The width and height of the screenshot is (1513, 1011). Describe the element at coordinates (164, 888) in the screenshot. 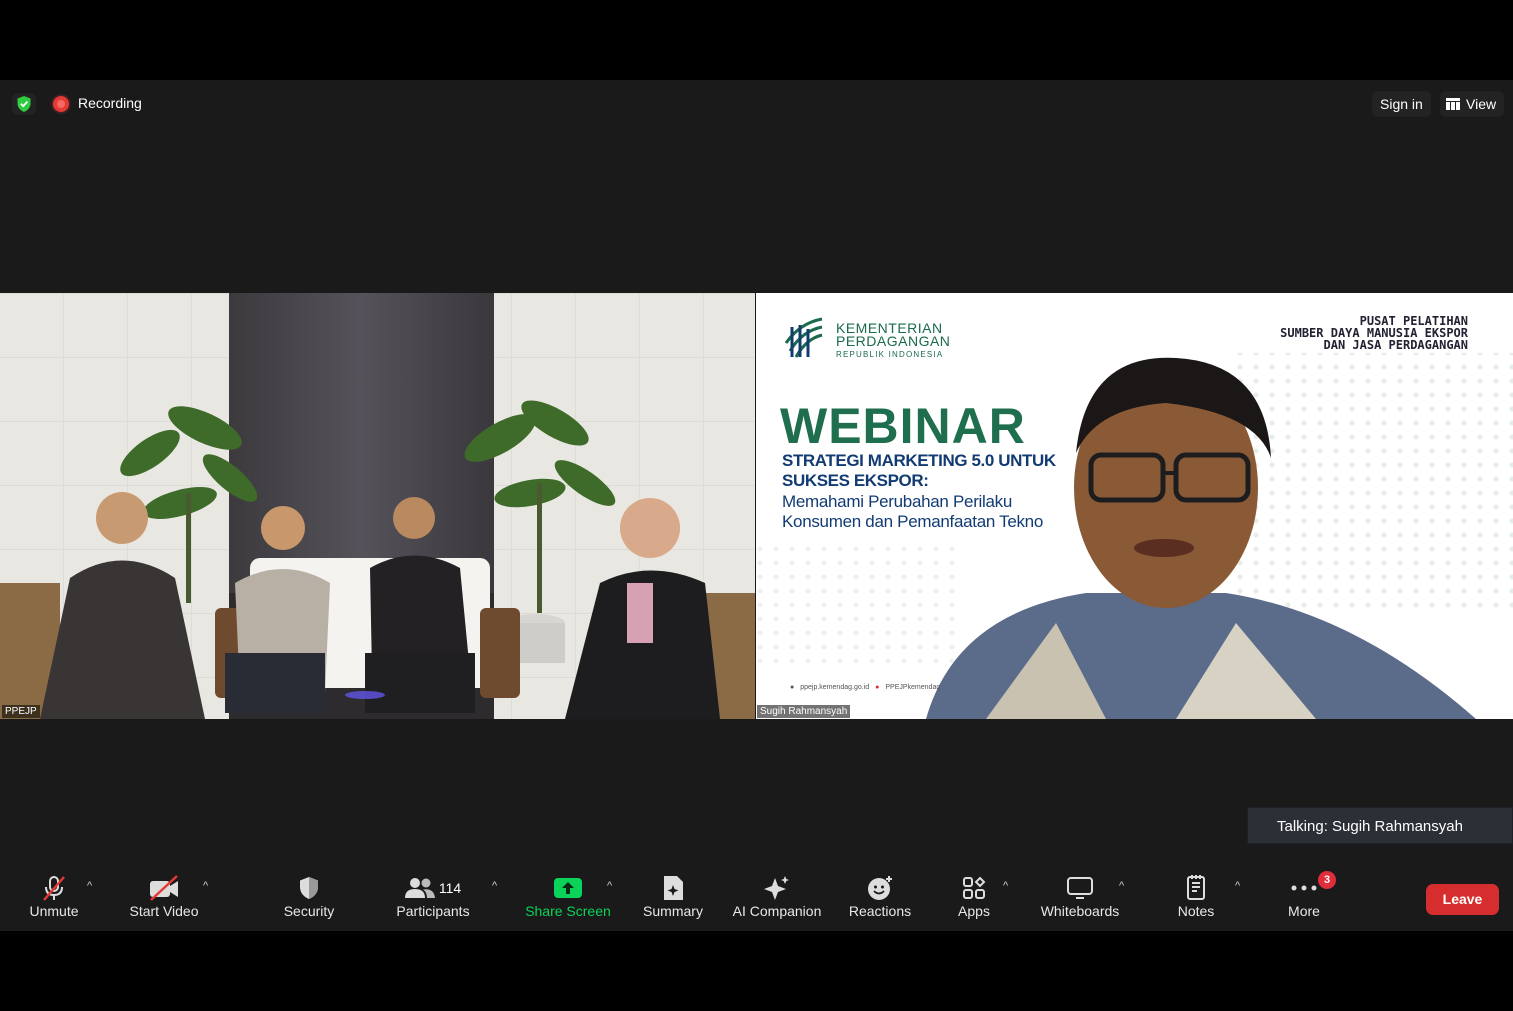

I see `video-muted-icon` at that location.